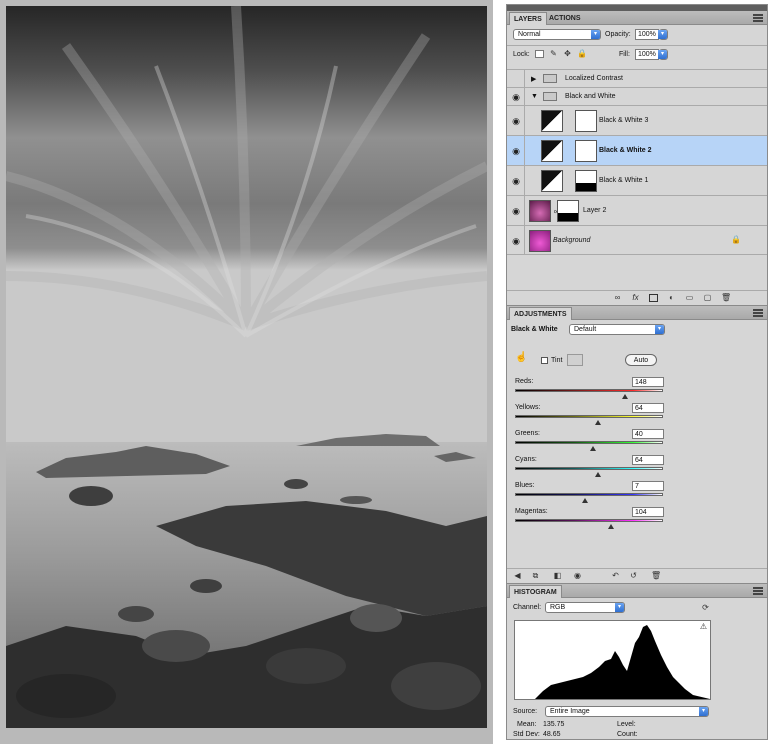 This screenshot has width=772, height=744. What do you see at coordinates (529, 34) in the screenshot?
I see `blend-mode-value: Normal` at bounding box center [529, 34].